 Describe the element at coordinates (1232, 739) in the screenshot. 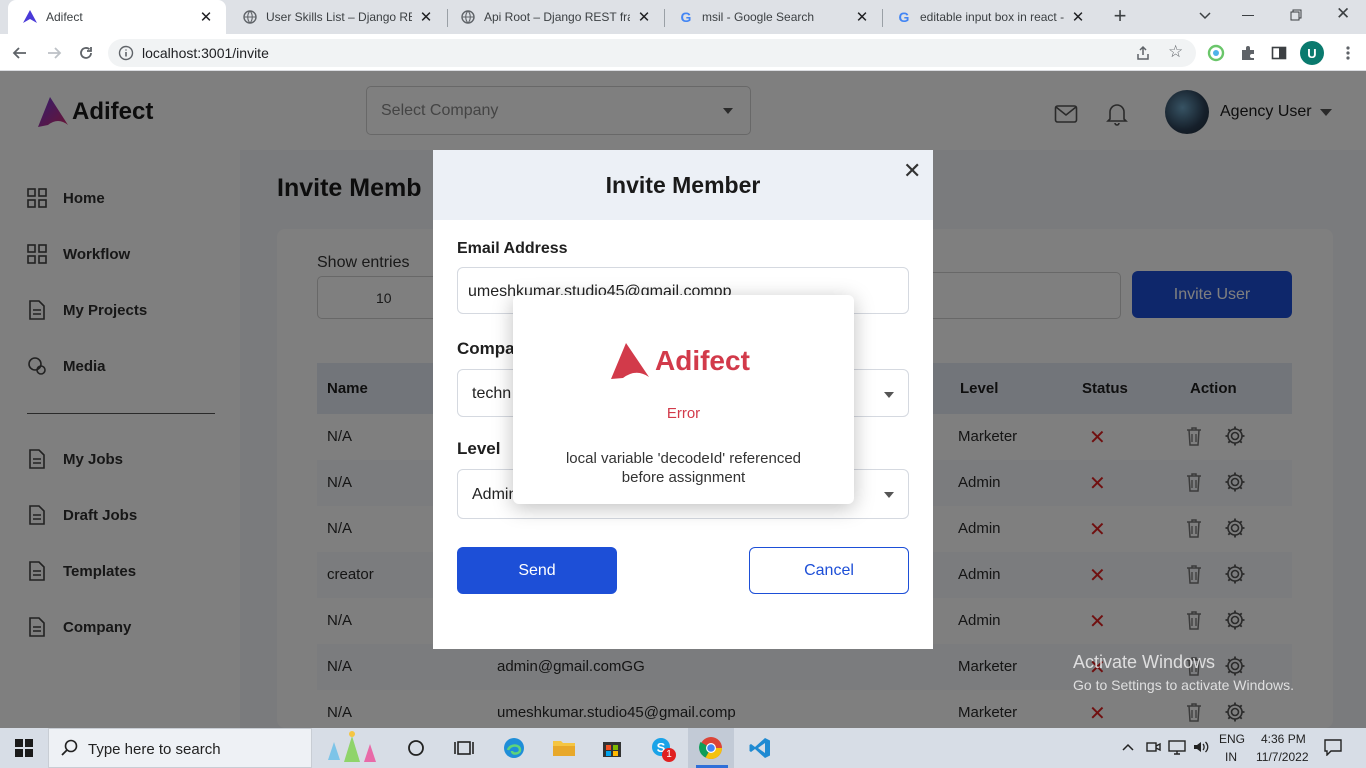

I see `language-indicator: ENG` at that location.